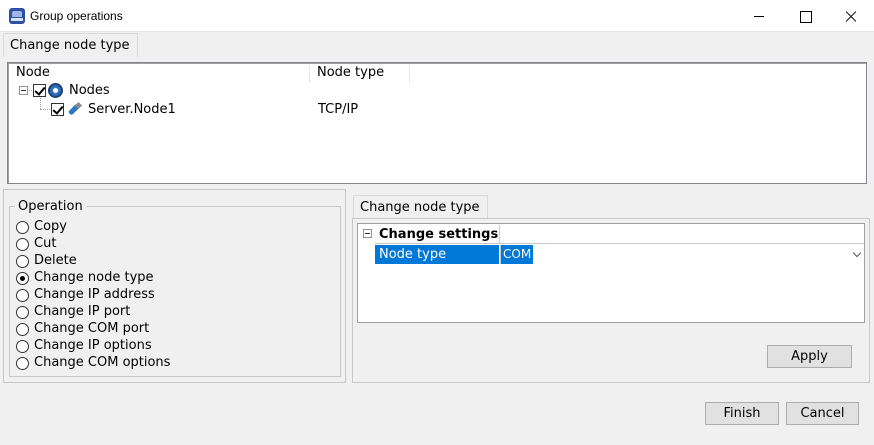 The height and width of the screenshot is (445, 874). What do you see at coordinates (55, 260) in the screenshot?
I see `radio-label: Delete` at bounding box center [55, 260].